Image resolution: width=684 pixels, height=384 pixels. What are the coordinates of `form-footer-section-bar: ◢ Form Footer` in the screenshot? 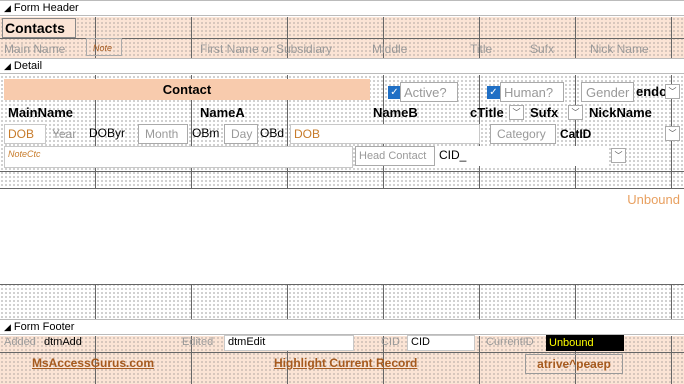 It's located at (342, 327).